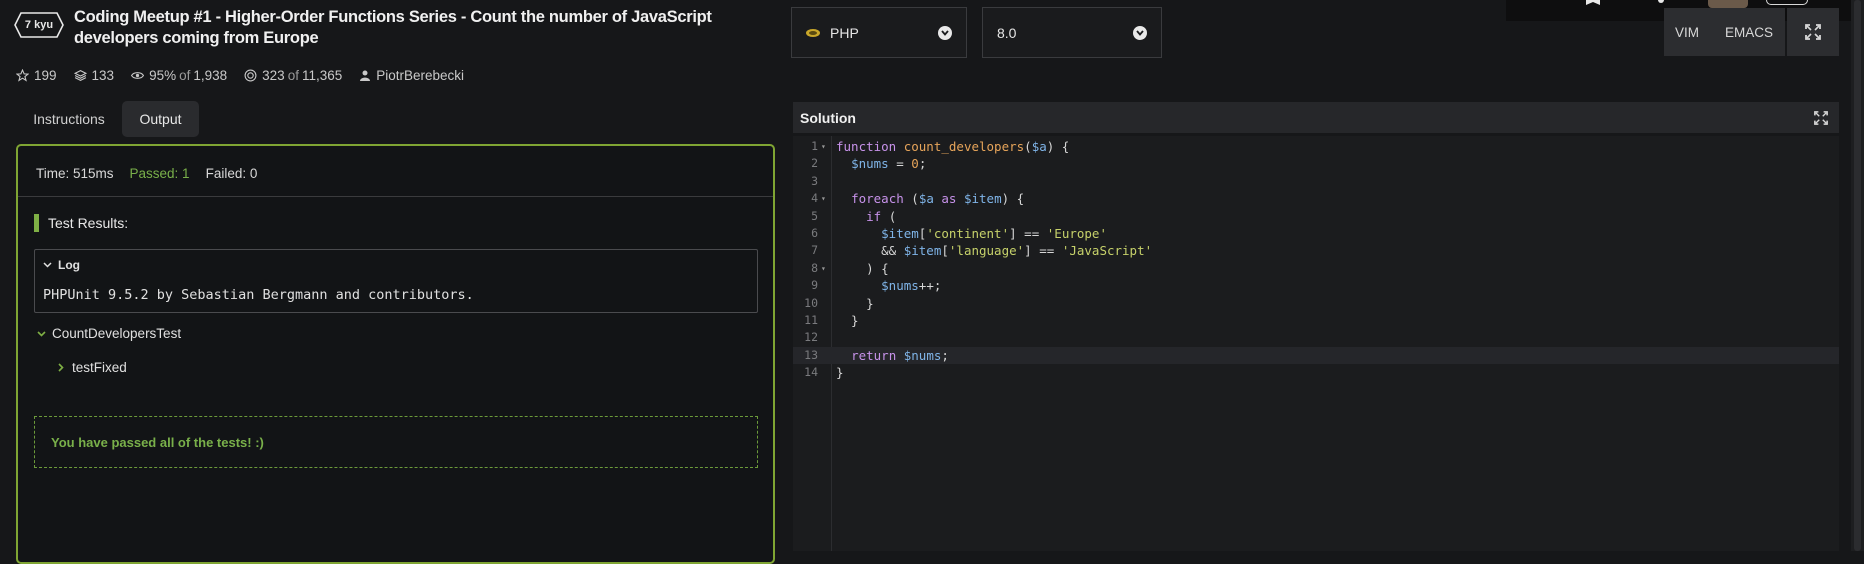 This screenshot has height=564, width=1864. Describe the element at coordinates (814, 180) in the screenshot. I see `line-number: 3` at that location.